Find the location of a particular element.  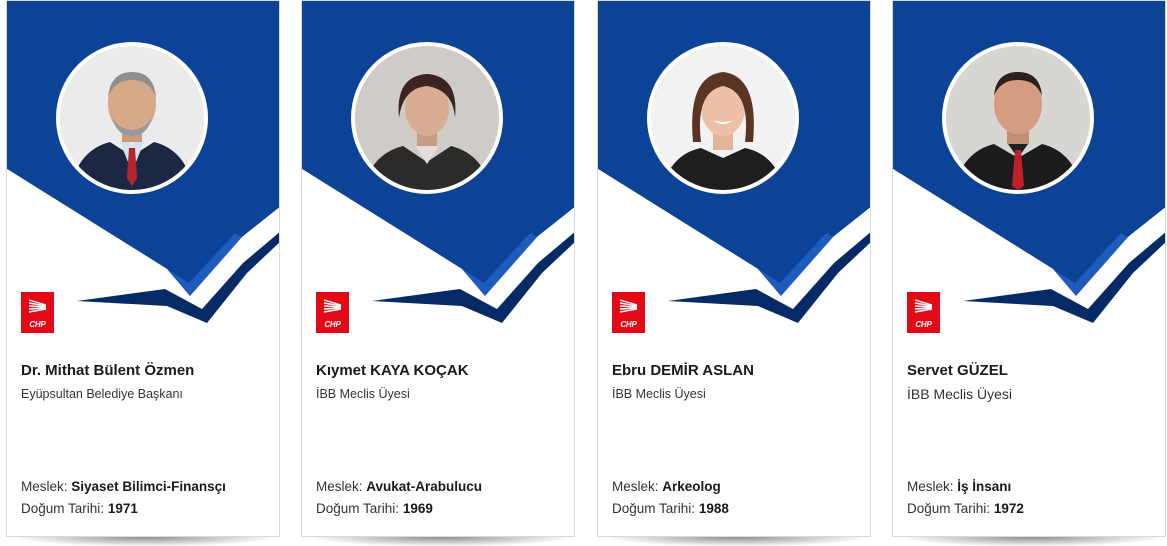

member-name: Dr. Mithat Bülent Özmen is located at coordinates (108, 370).